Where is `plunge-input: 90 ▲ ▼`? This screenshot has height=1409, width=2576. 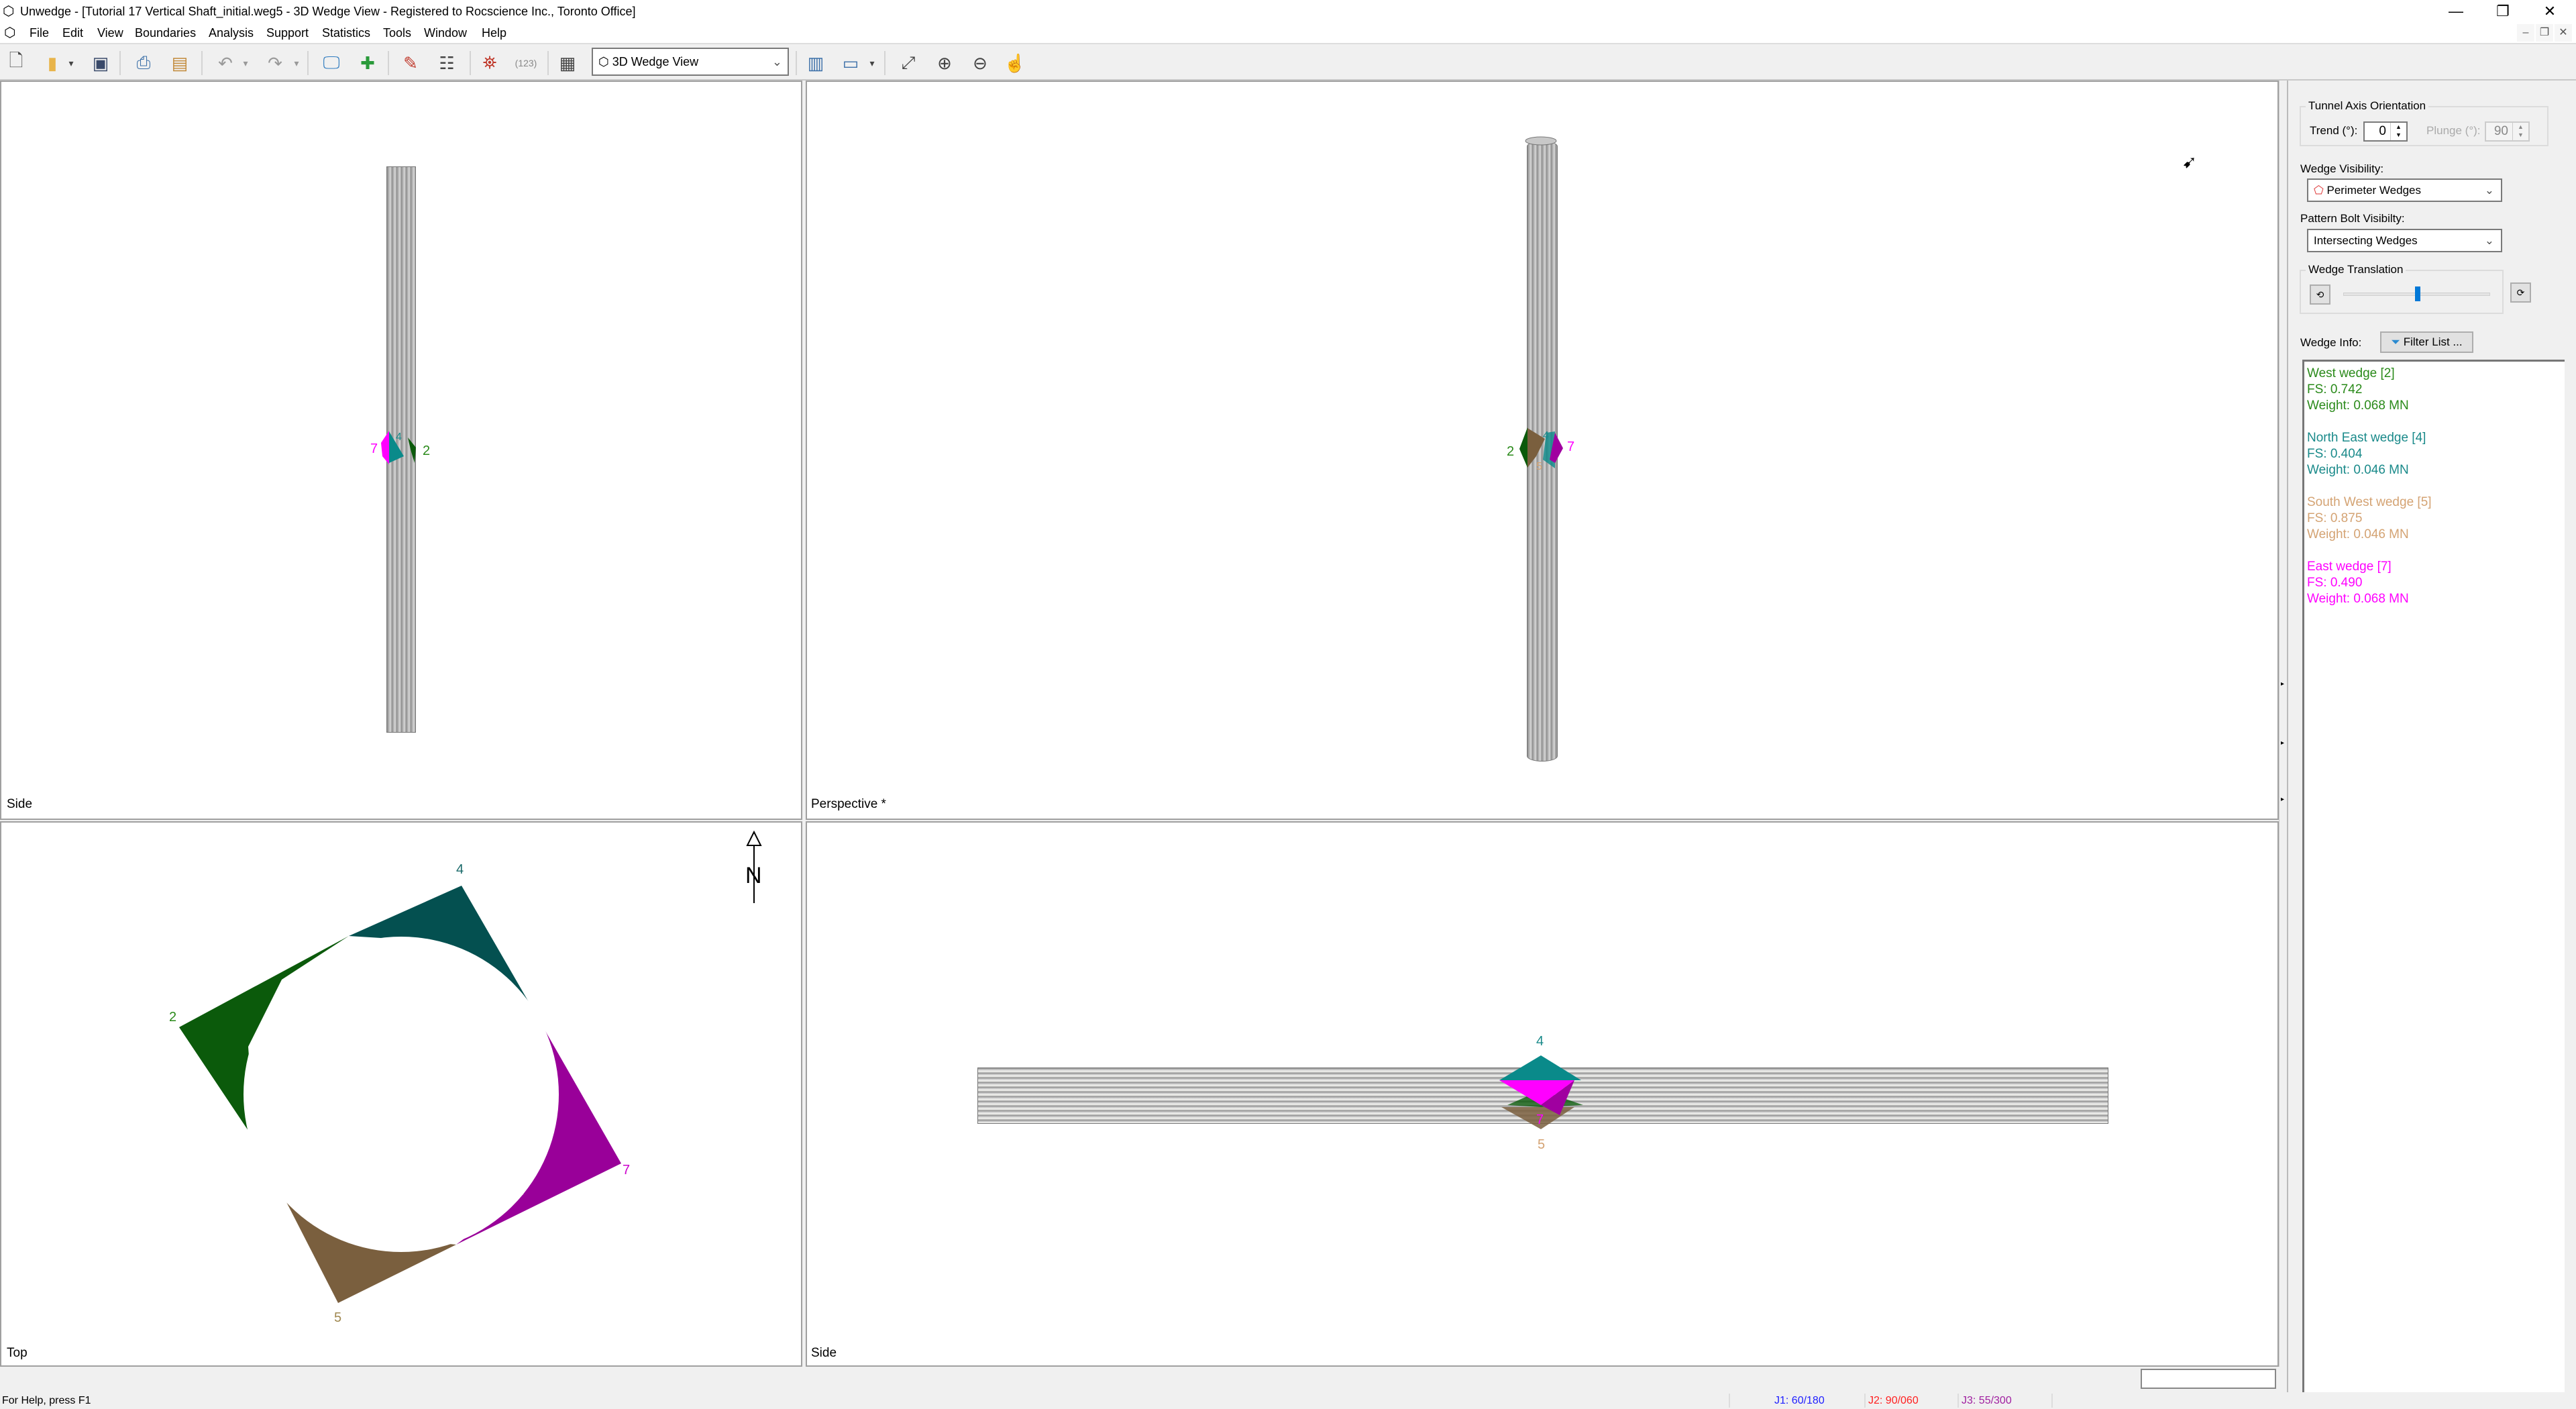 plunge-input: 90 ▲ ▼ is located at coordinates (2507, 131).